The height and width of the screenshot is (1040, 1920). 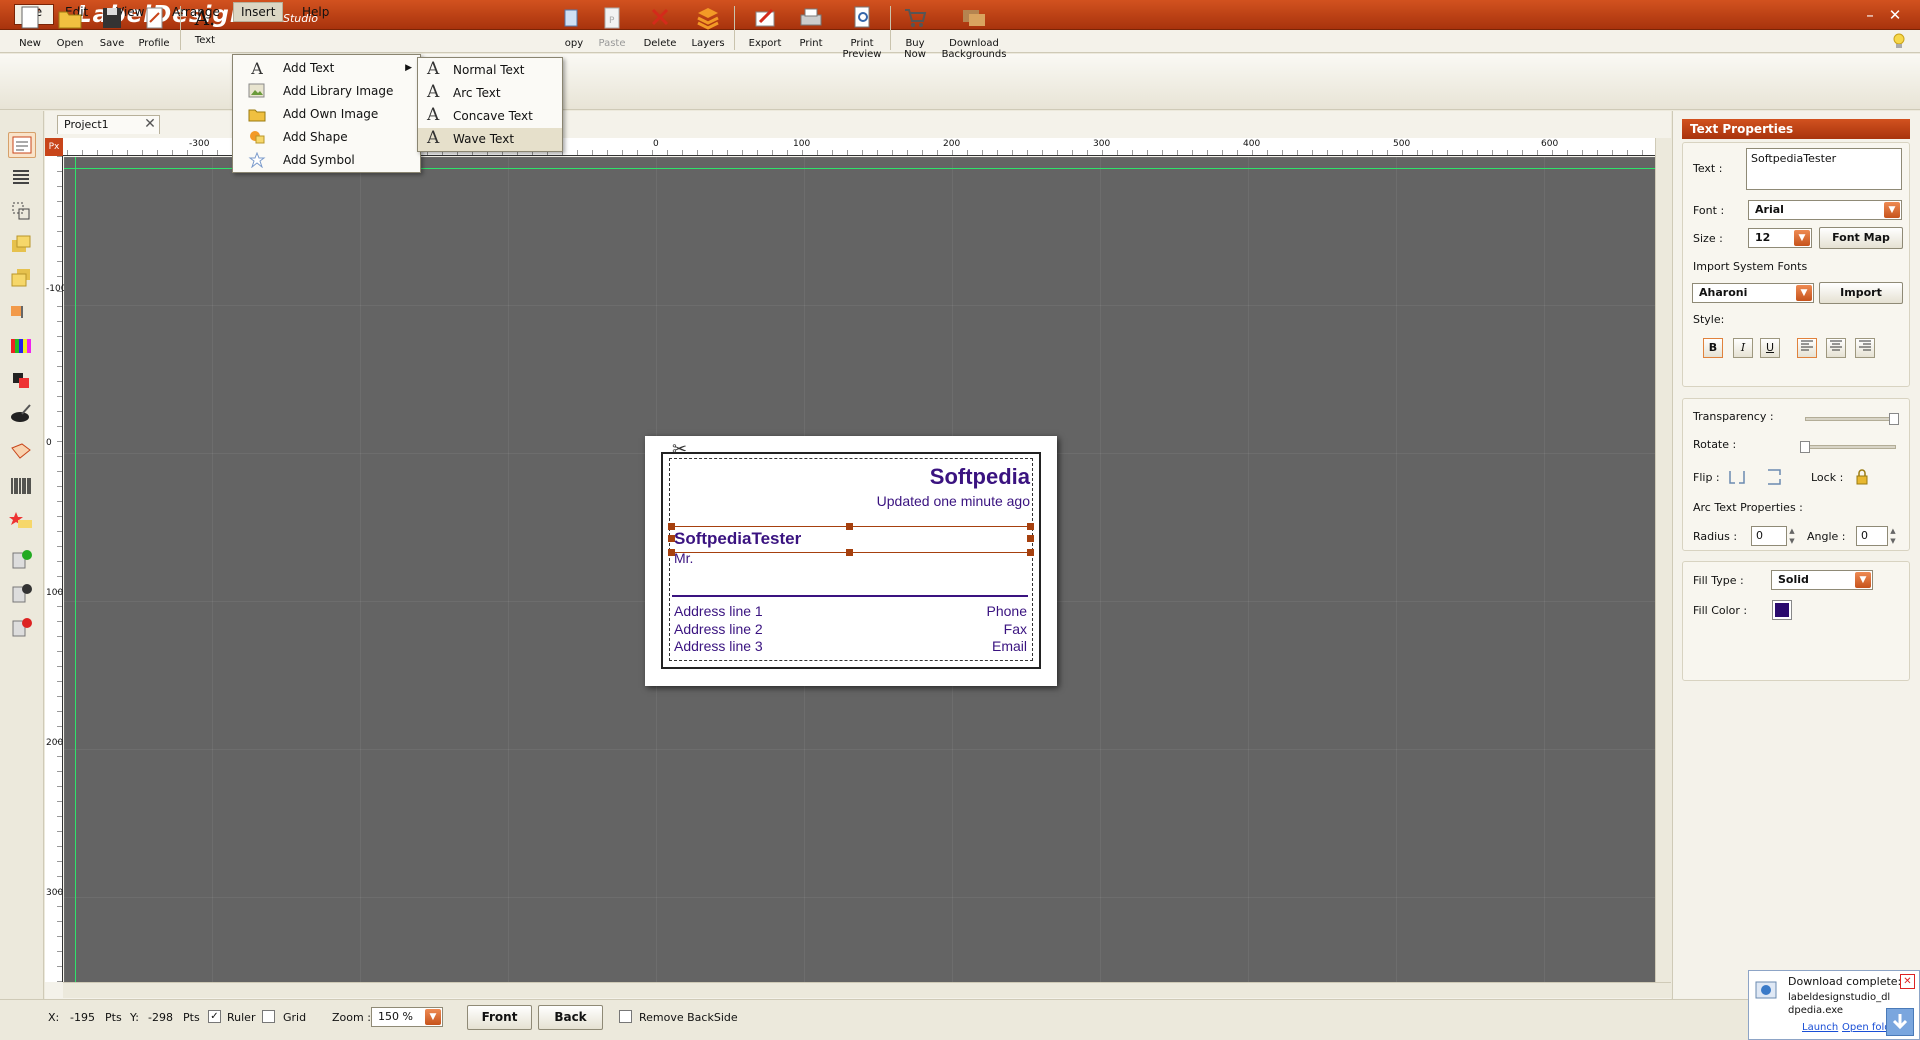 I want to click on download-backgrounds-label-1: Download, so click(x=974, y=43).